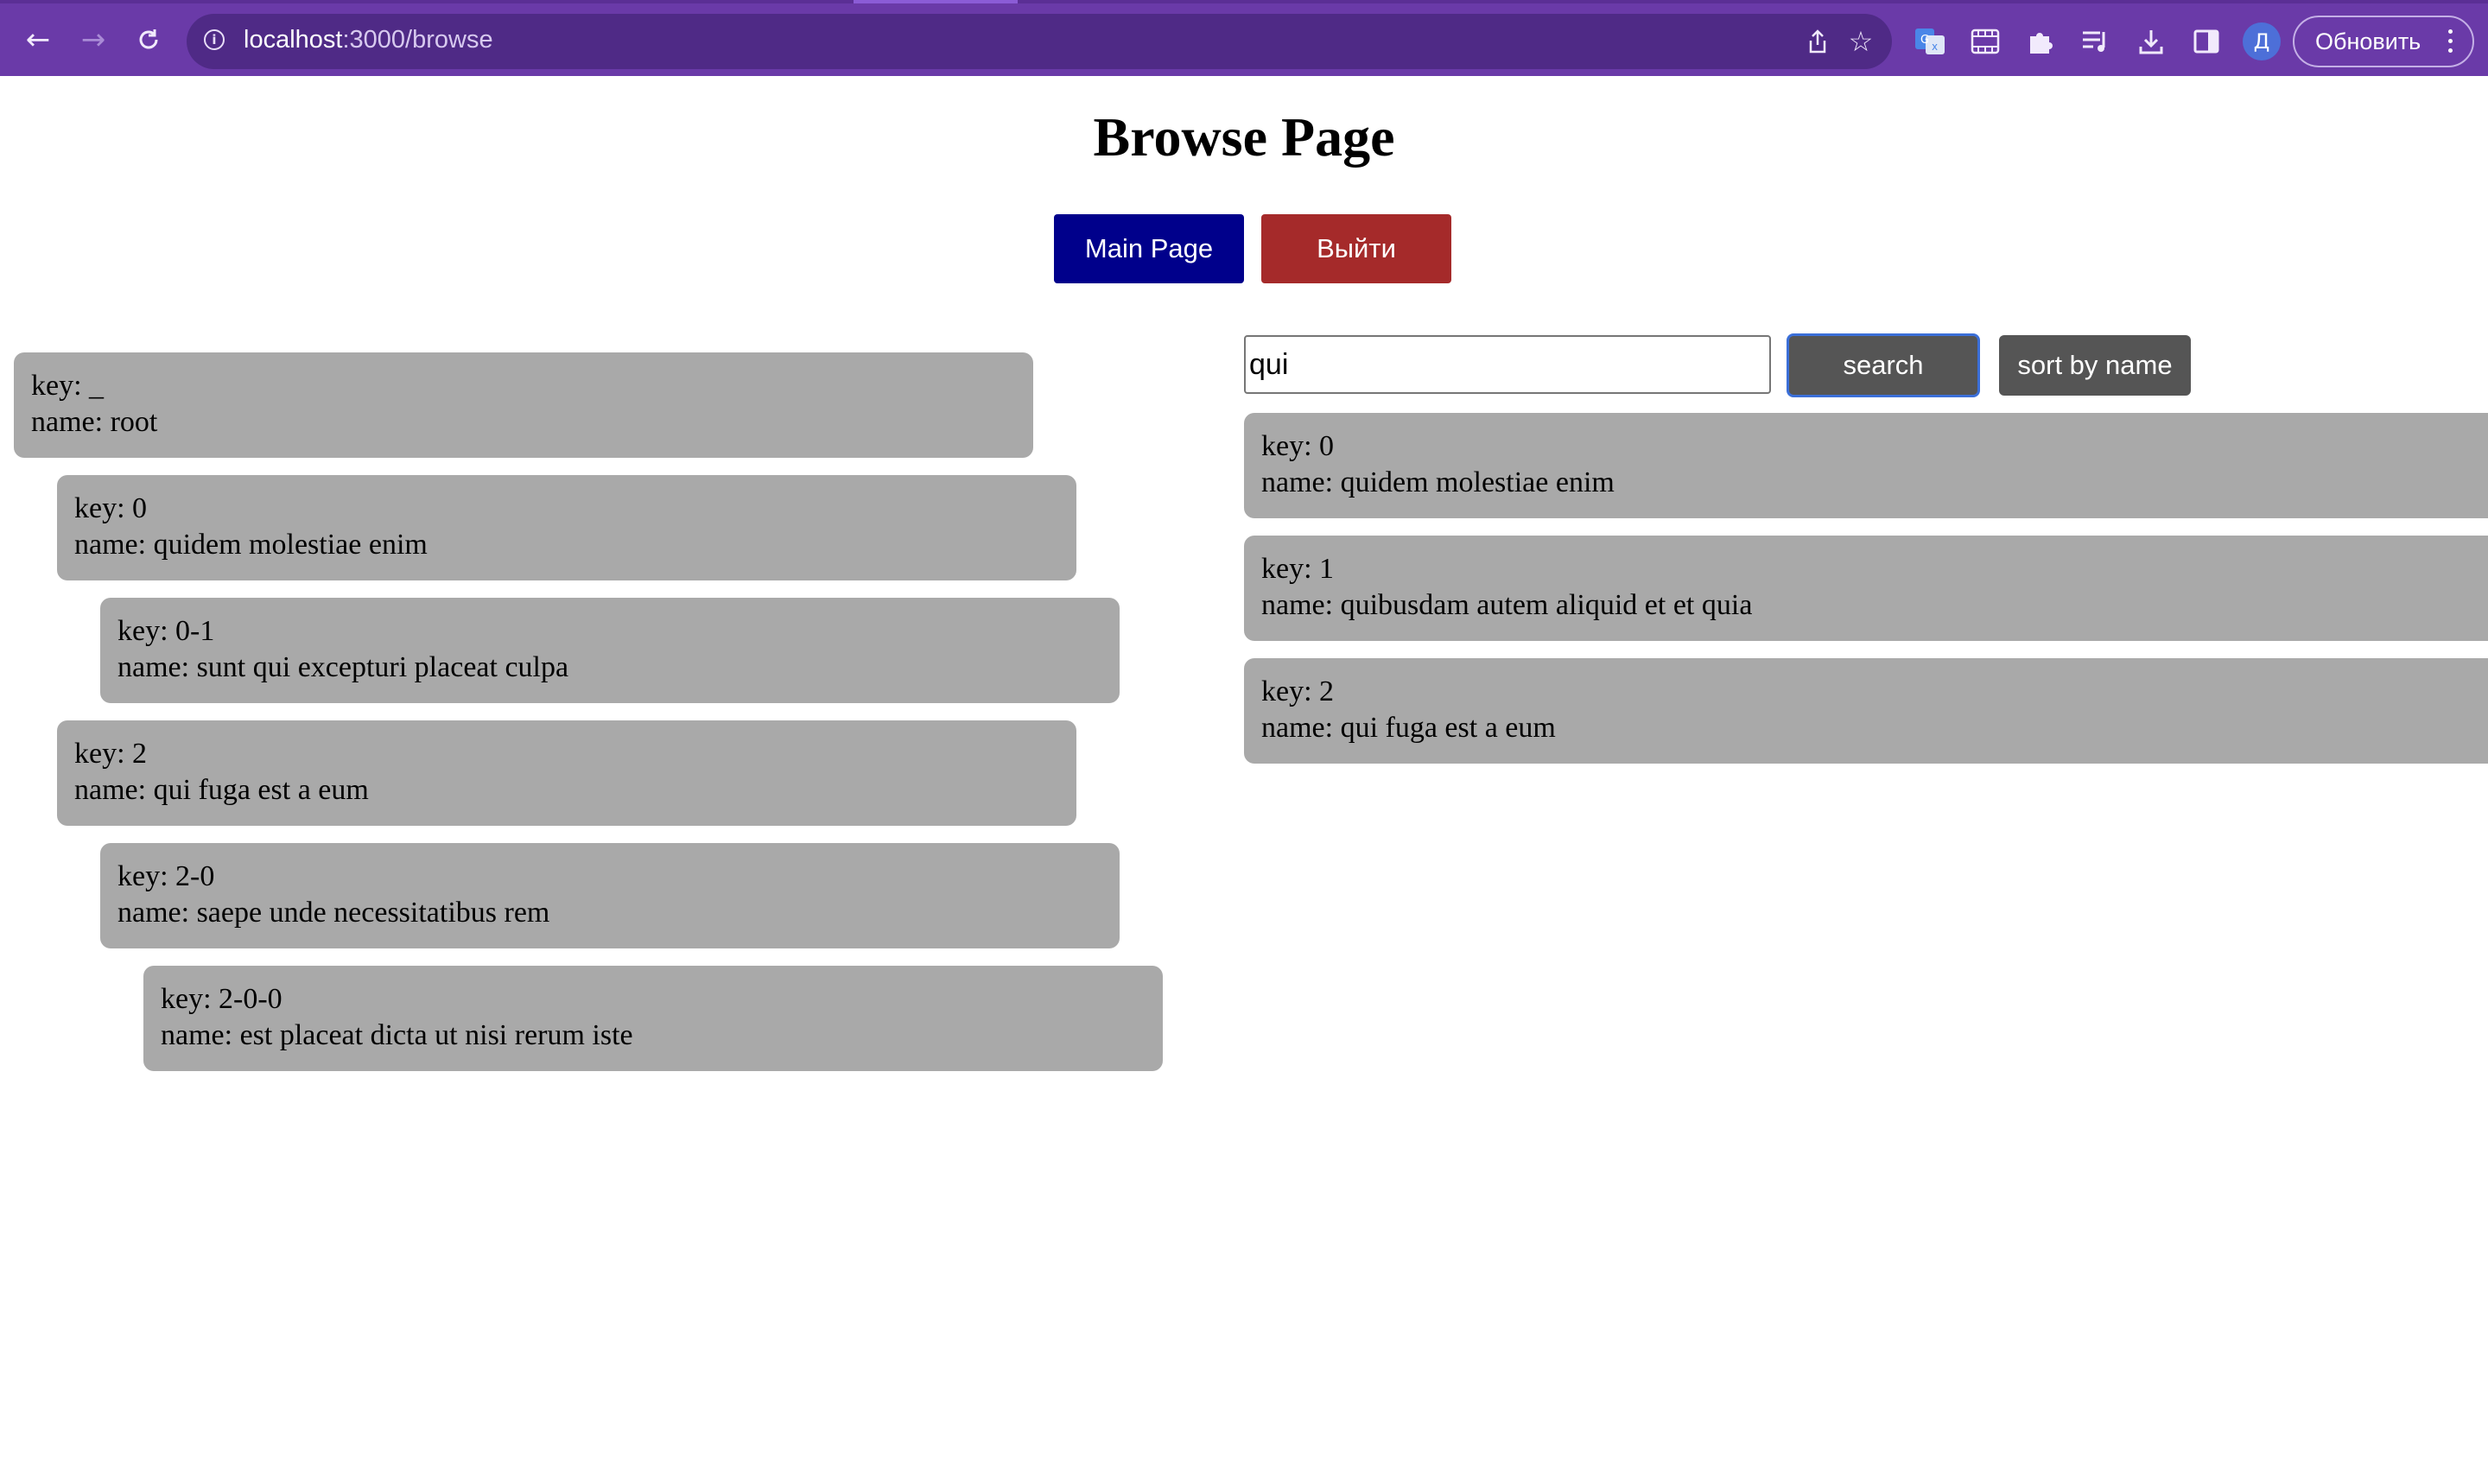 Image resolution: width=2488 pixels, height=1484 pixels. What do you see at coordinates (93, 40) in the screenshot?
I see `forward-icon: →` at bounding box center [93, 40].